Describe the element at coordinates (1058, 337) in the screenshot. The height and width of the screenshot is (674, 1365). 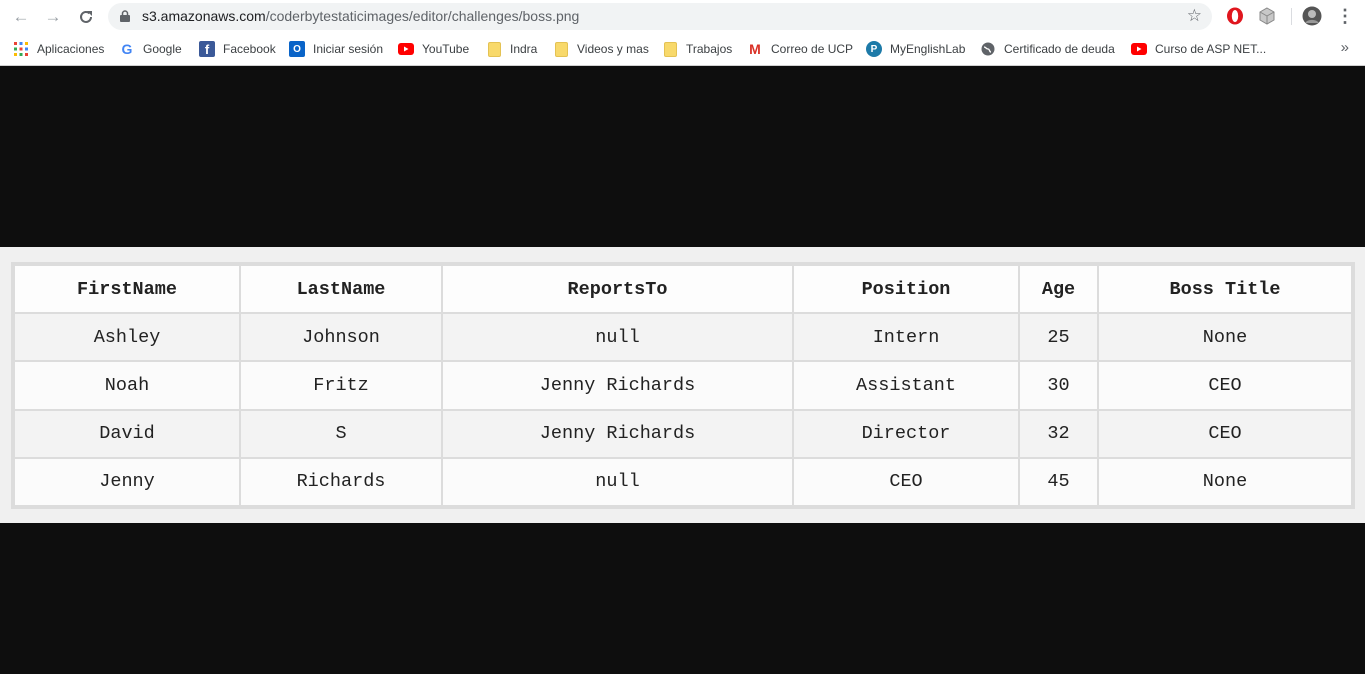
I see `cell-age: 25` at that location.